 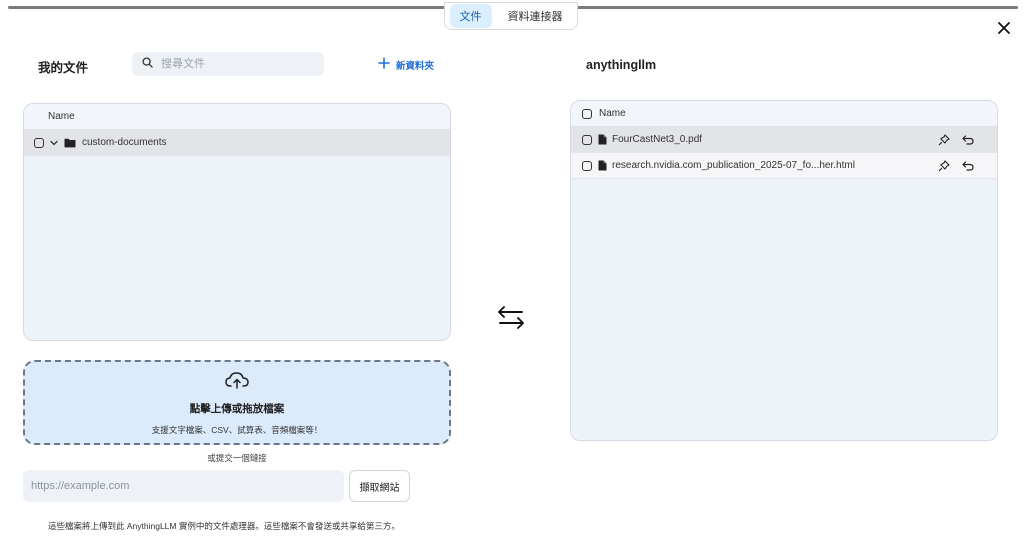 I want to click on cloud-upload-icon, so click(x=237, y=382).